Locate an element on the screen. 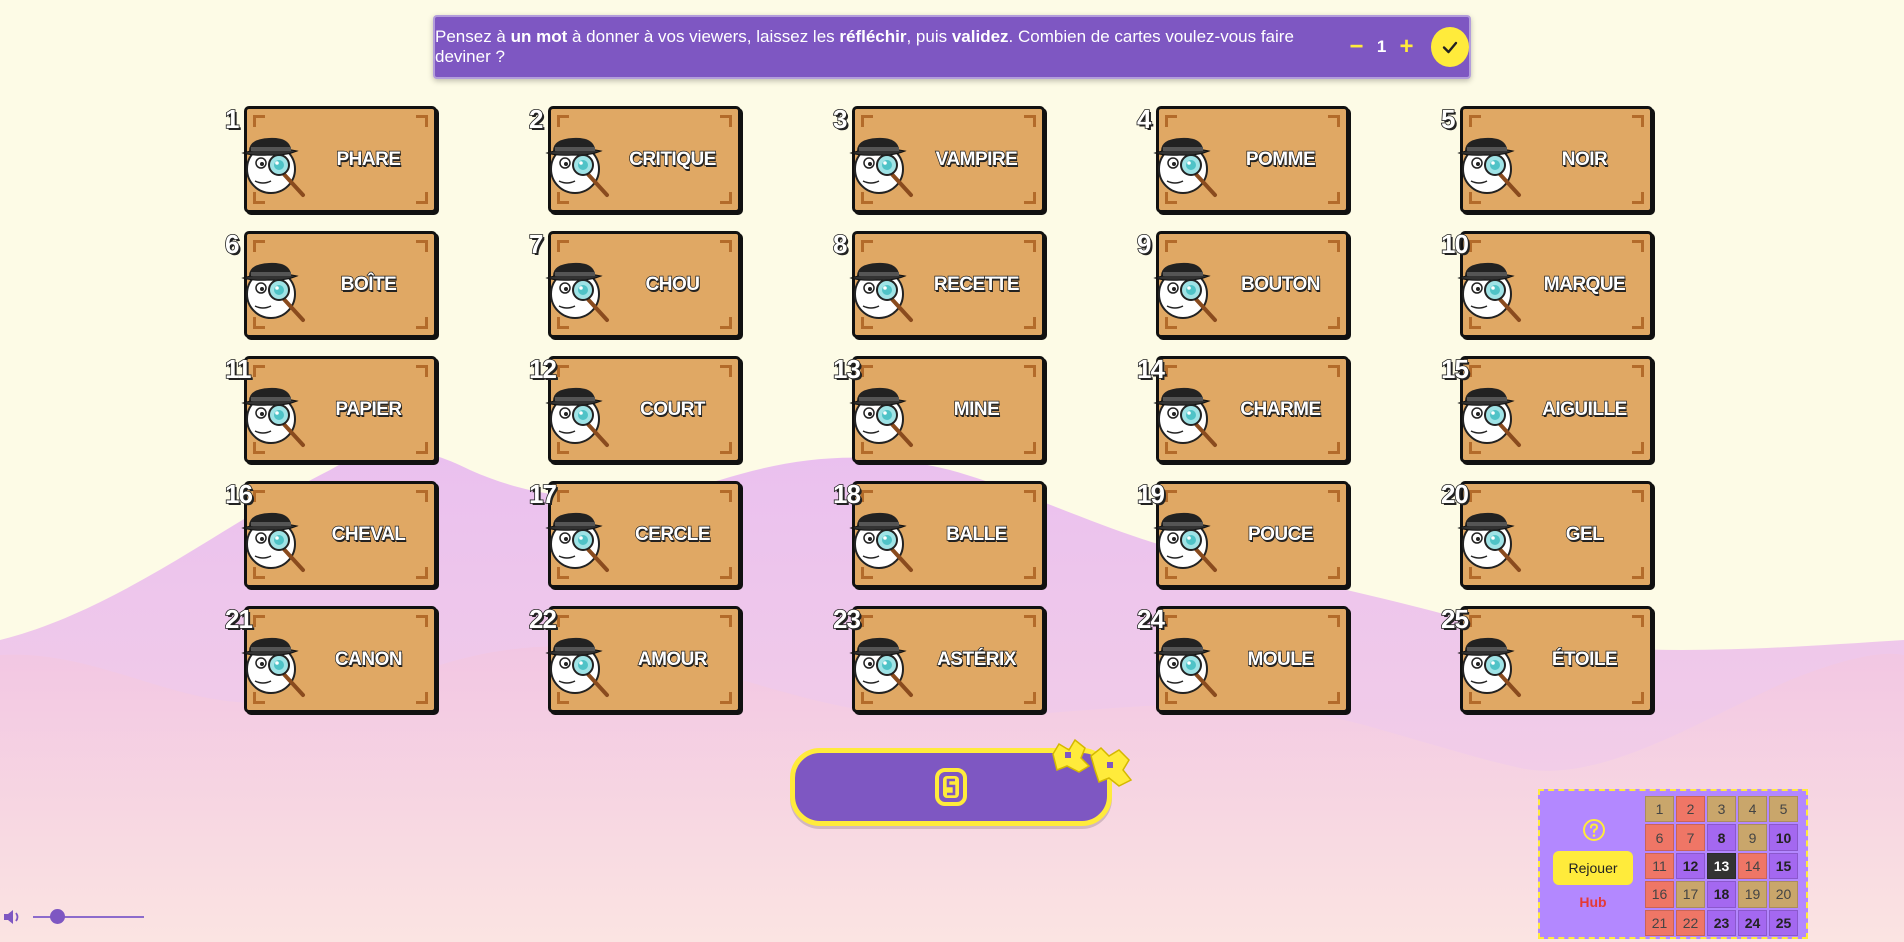 The height and width of the screenshot is (942, 1904). word-card: GEL is located at coordinates (1555, 534).